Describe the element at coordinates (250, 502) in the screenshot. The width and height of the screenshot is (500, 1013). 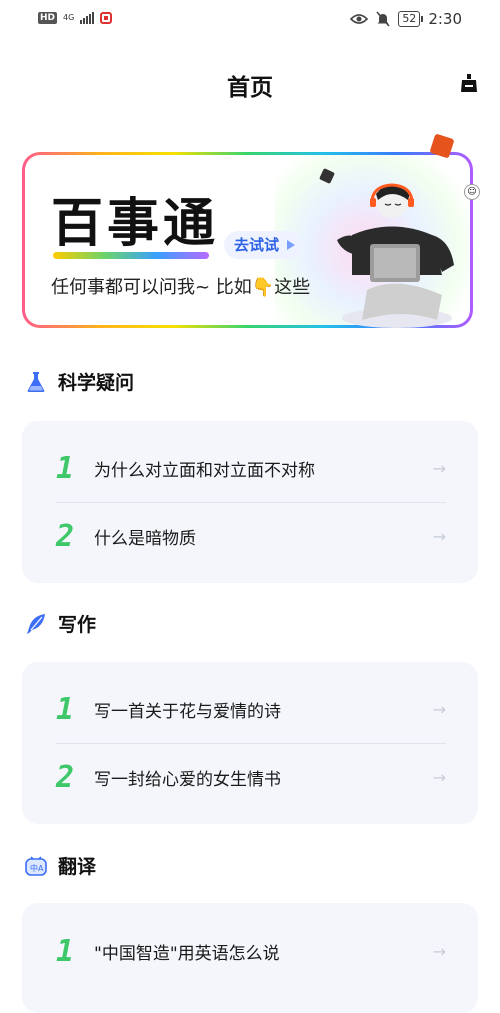
I see `suggestion-card-science: 1 为什么对立面和对立面不对称 → 2 什么是暗物质 →` at that location.